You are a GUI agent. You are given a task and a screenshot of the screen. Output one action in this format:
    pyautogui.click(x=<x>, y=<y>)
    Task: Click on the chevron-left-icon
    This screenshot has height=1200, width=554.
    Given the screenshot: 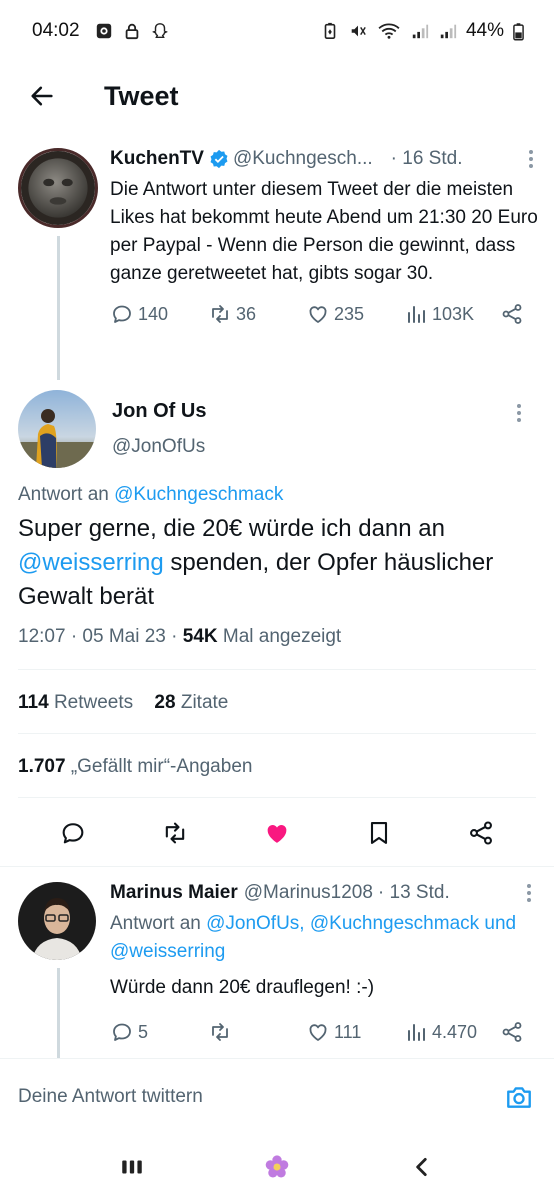 What is the action you would take?
    pyautogui.click(x=421, y=1167)
    